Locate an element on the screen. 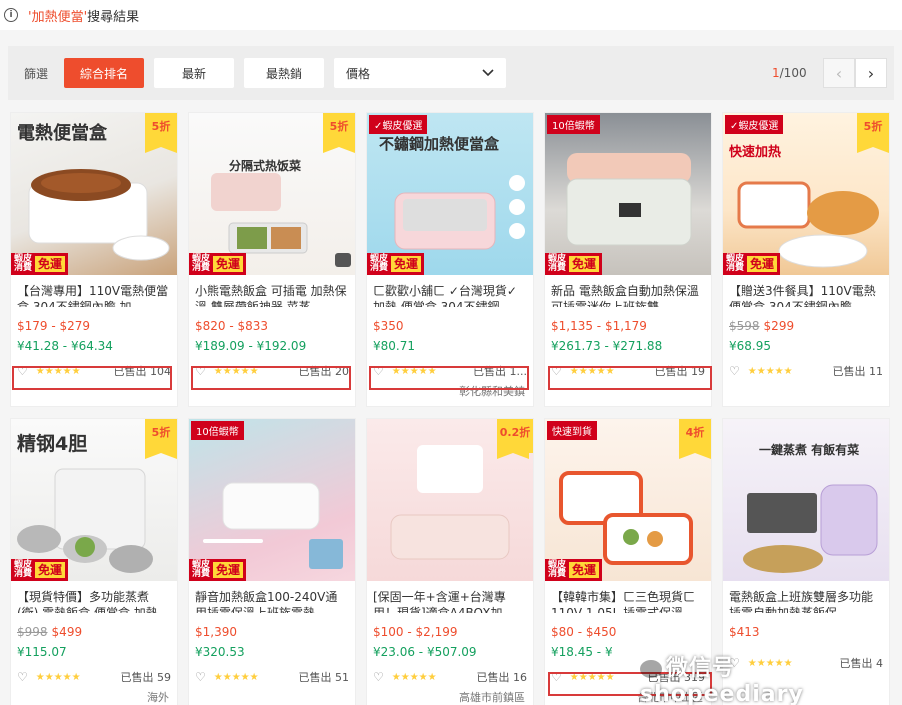 This screenshot has width=902, height=705. sort-latest-button: 最新 is located at coordinates (194, 73).